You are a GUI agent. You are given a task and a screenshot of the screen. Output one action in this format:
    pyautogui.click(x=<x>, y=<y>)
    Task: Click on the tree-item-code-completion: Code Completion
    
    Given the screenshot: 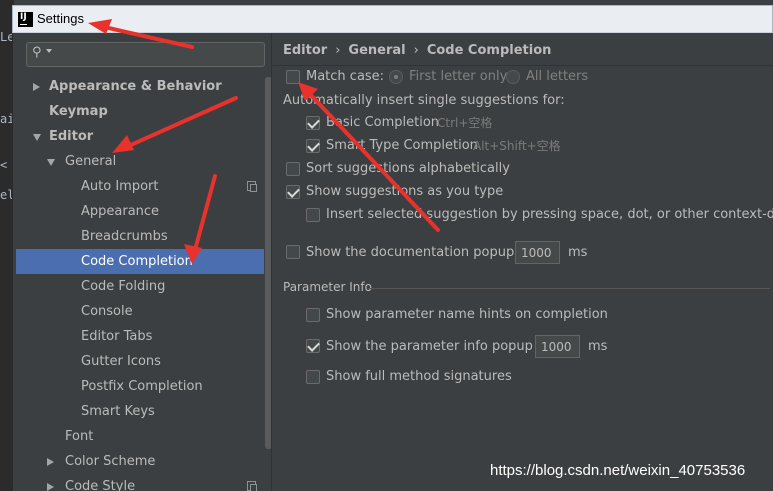 What is the action you would take?
    pyautogui.click(x=143, y=261)
    